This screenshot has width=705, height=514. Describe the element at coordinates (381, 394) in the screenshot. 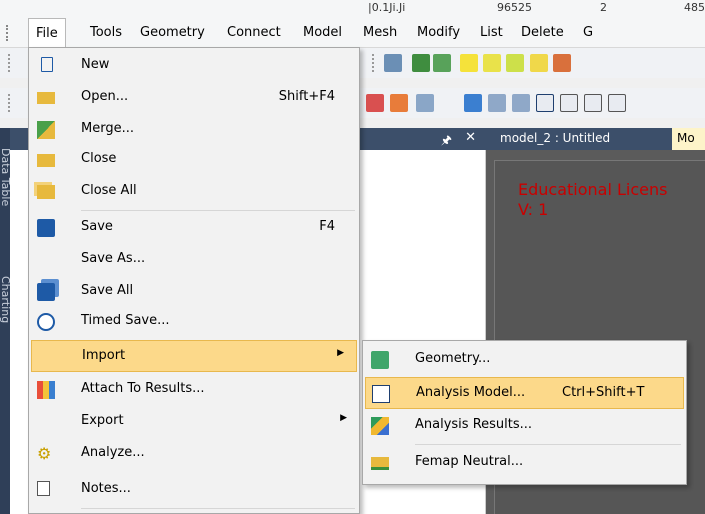

I see `import-analysis-model-icon` at that location.